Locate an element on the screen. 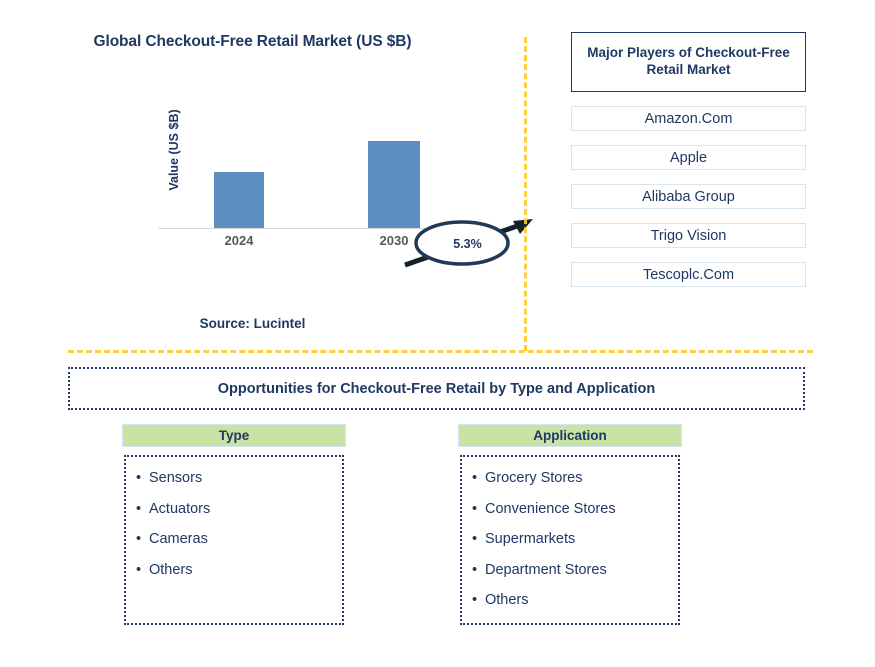 The height and width of the screenshot is (667, 875). x-tick-label-2024: 2024 is located at coordinates (239, 240).